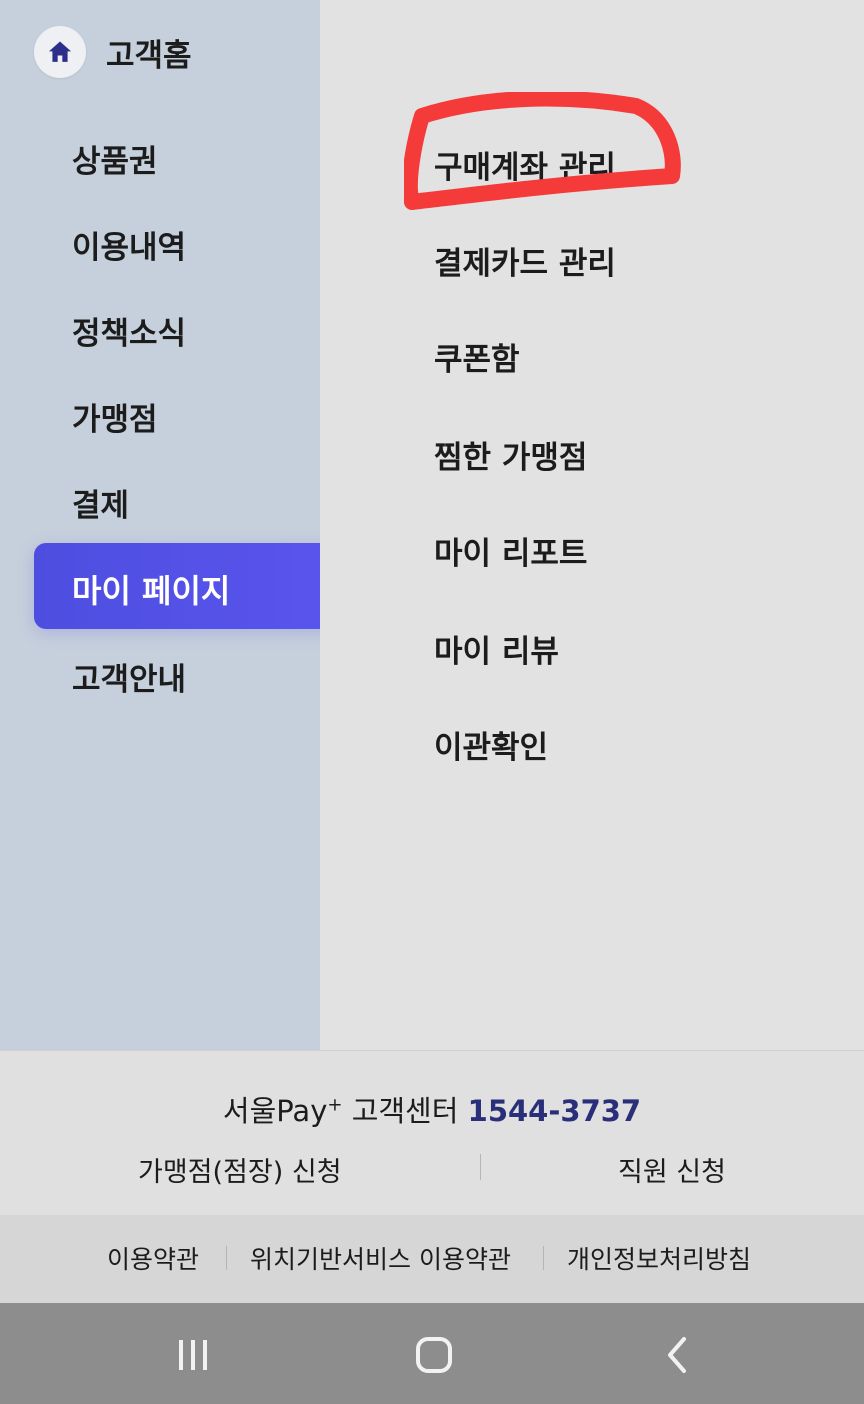 The width and height of the screenshot is (864, 1404). I want to click on cs-superscript: +, so click(335, 1105).